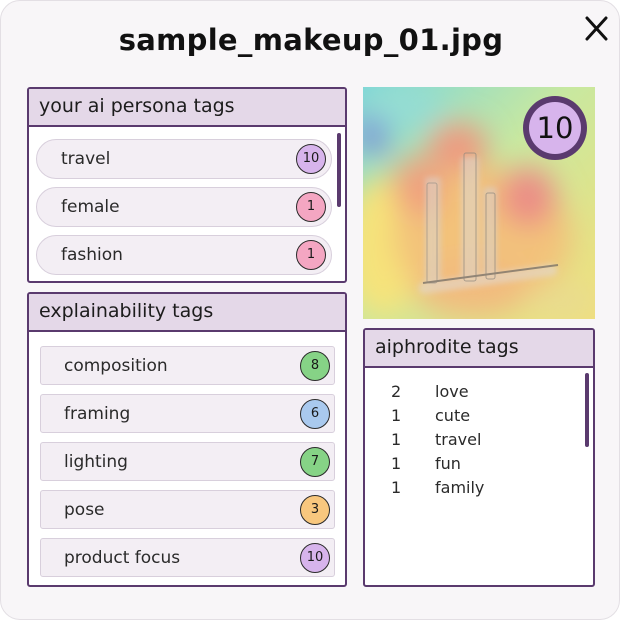  I want to click on close-icon, so click(597, 29).